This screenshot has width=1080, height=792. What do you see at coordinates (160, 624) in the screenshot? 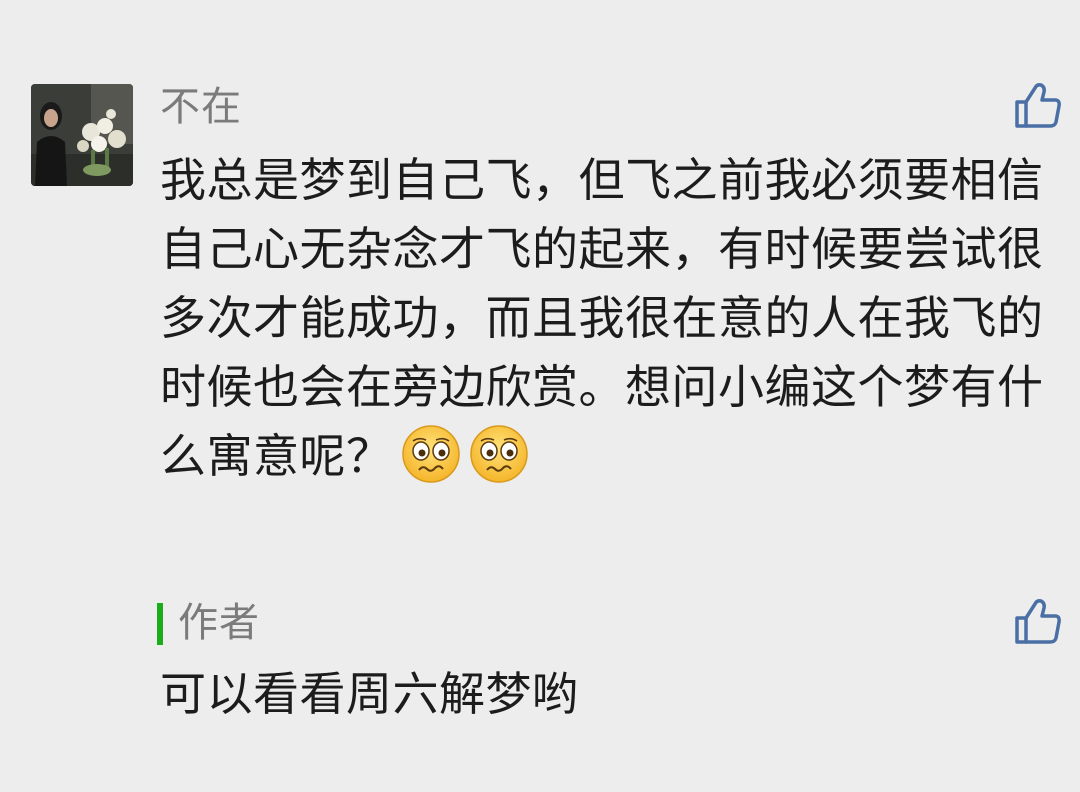
I see `author-accent-bar` at bounding box center [160, 624].